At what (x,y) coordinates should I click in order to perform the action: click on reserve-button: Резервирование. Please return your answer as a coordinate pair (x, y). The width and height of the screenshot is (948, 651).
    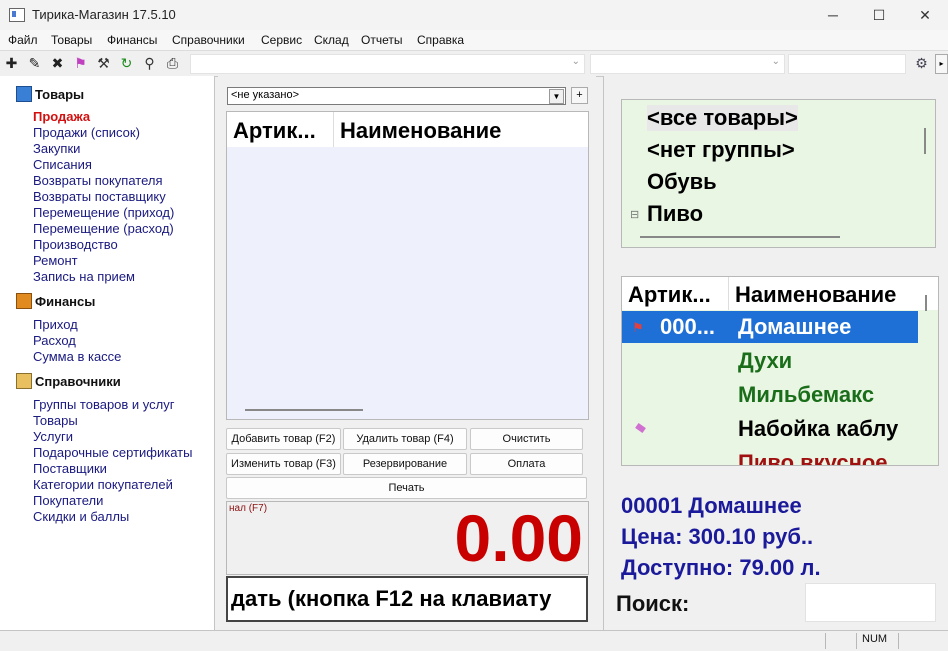
    Looking at the image, I should click on (405, 464).